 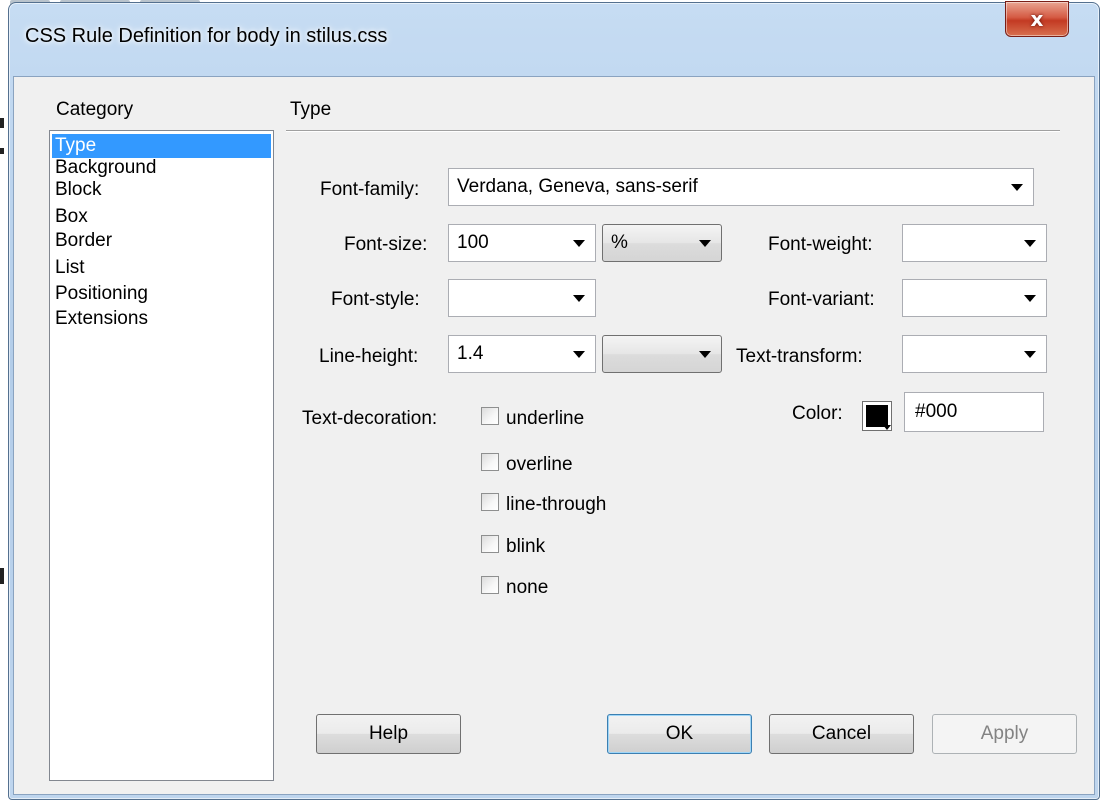 What do you see at coordinates (577, 186) in the screenshot?
I see `font-family-value: Verdana, Geneva, sans-serif` at bounding box center [577, 186].